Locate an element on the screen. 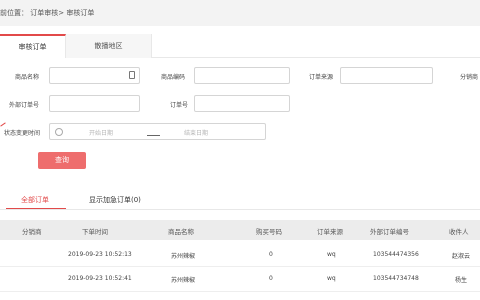  external-order-label: 外部订单号 is located at coordinates (24, 105).